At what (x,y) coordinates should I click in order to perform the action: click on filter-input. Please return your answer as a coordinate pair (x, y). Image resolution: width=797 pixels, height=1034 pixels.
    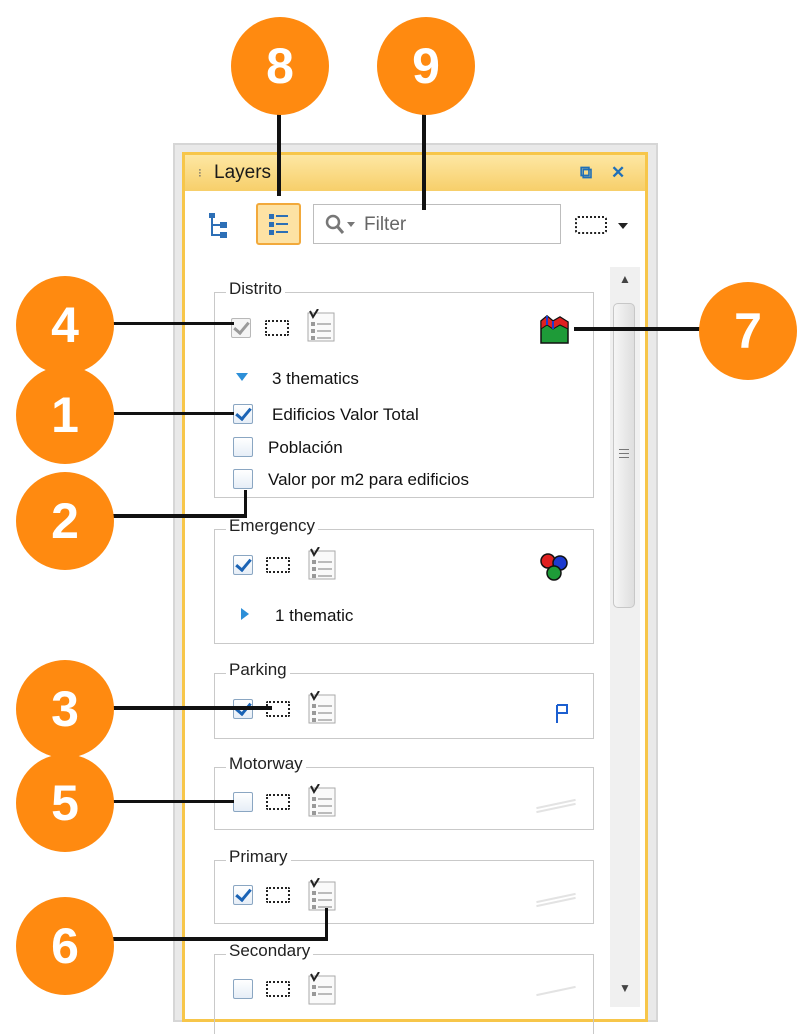
    Looking at the image, I should click on (459, 225).